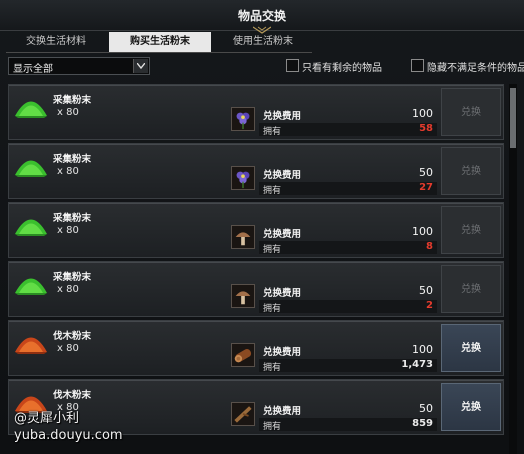 Image resolution: width=524 pixels, height=454 pixels. What do you see at coordinates (256, 230) in the screenshot?
I see `exchange-row: 采集粉末 x 80 兑换费用 100 拥有 8 兑换` at bounding box center [256, 230].